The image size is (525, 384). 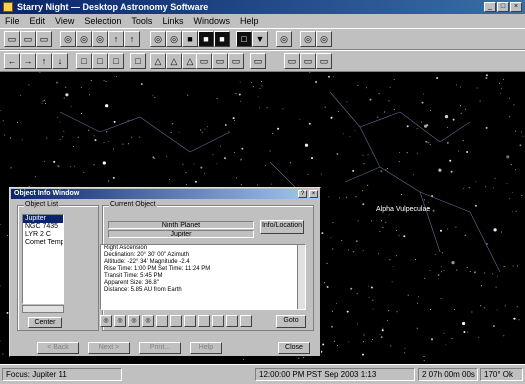 What do you see at coordinates (308, 61) in the screenshot?
I see `toolbar2-button-16: ▭` at bounding box center [308, 61].